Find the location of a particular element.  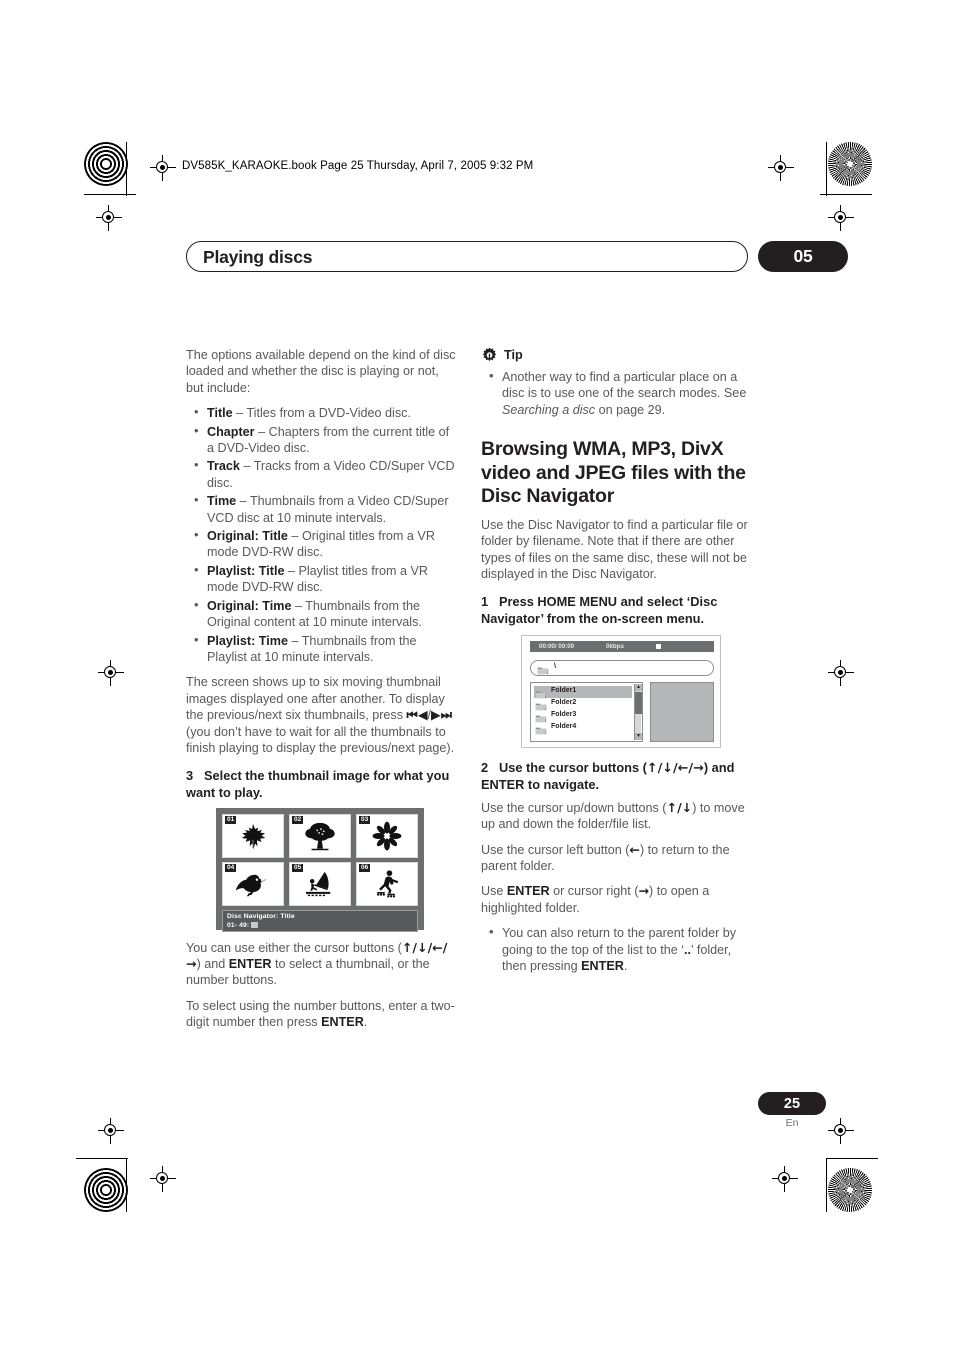

thumbnail-caption-bar: Disc Navigator: Title 01- 49: is located at coordinates (320, 920).